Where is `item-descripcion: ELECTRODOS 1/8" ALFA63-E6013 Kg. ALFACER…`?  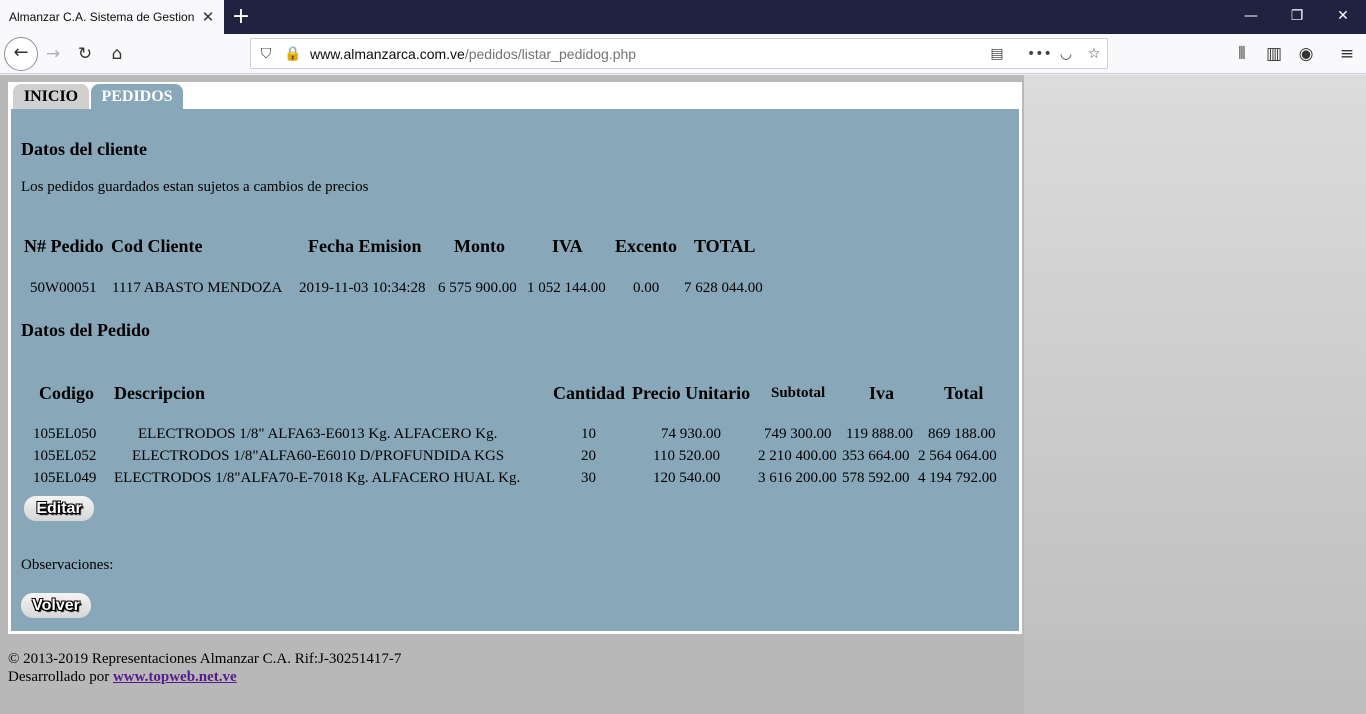 item-descripcion: ELECTRODOS 1/8" ALFA63-E6013 Kg. ALFACER… is located at coordinates (318, 434).